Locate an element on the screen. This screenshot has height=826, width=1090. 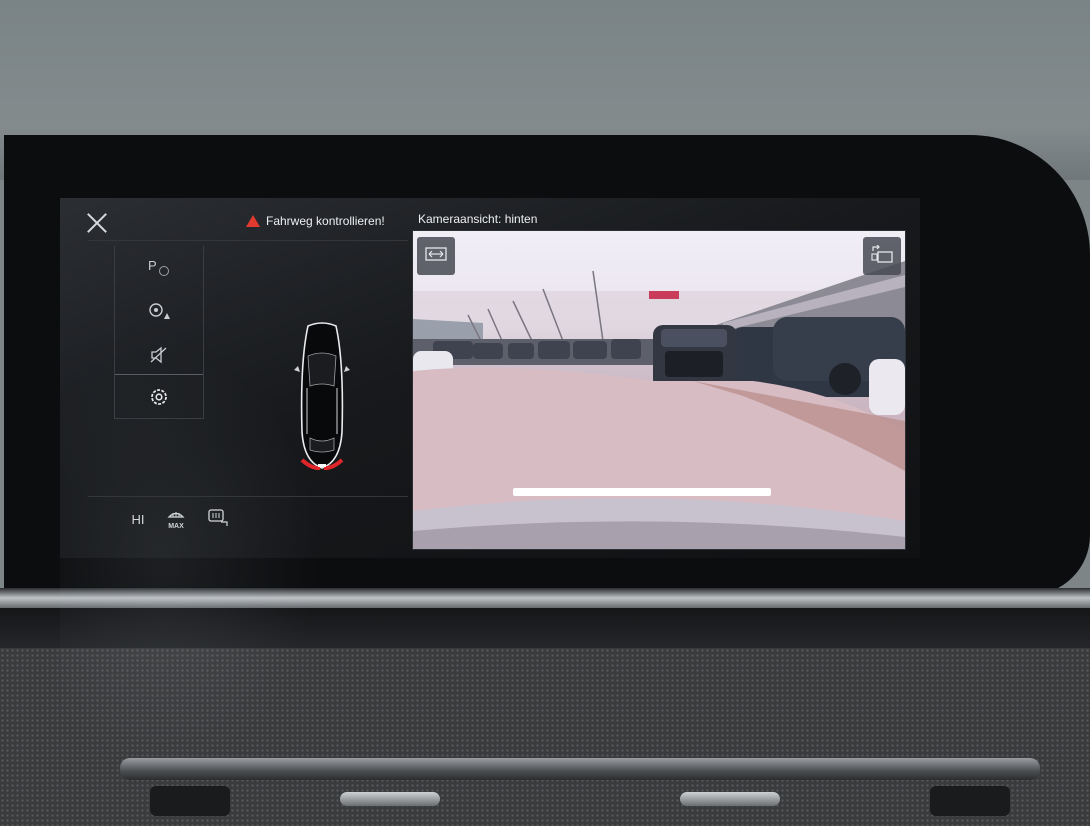
rear-defrost-button is located at coordinates (218, 519).